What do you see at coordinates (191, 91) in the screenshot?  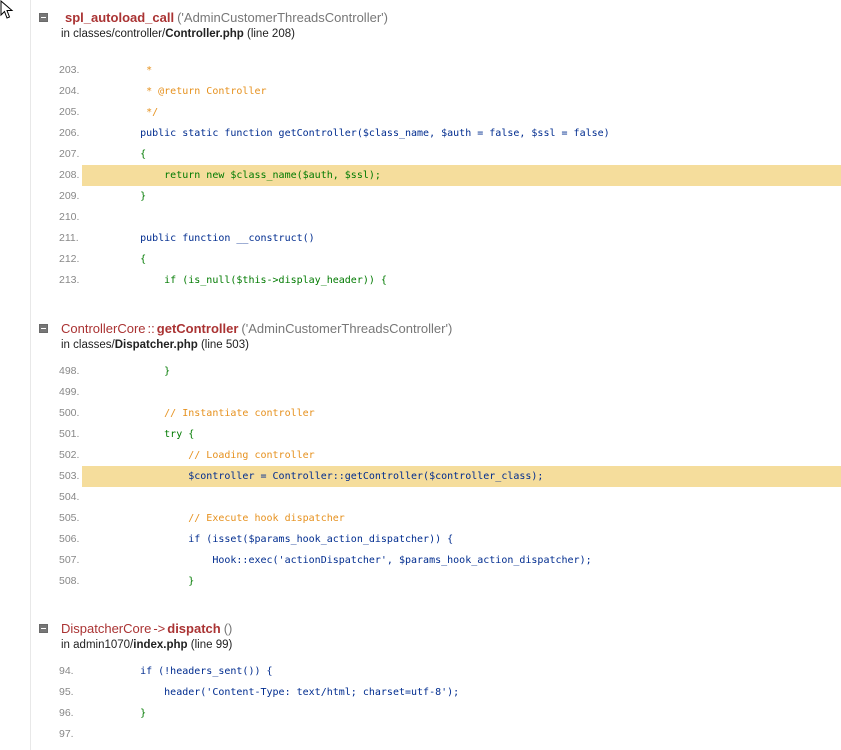 I see `code-text: * @return Controller` at bounding box center [191, 91].